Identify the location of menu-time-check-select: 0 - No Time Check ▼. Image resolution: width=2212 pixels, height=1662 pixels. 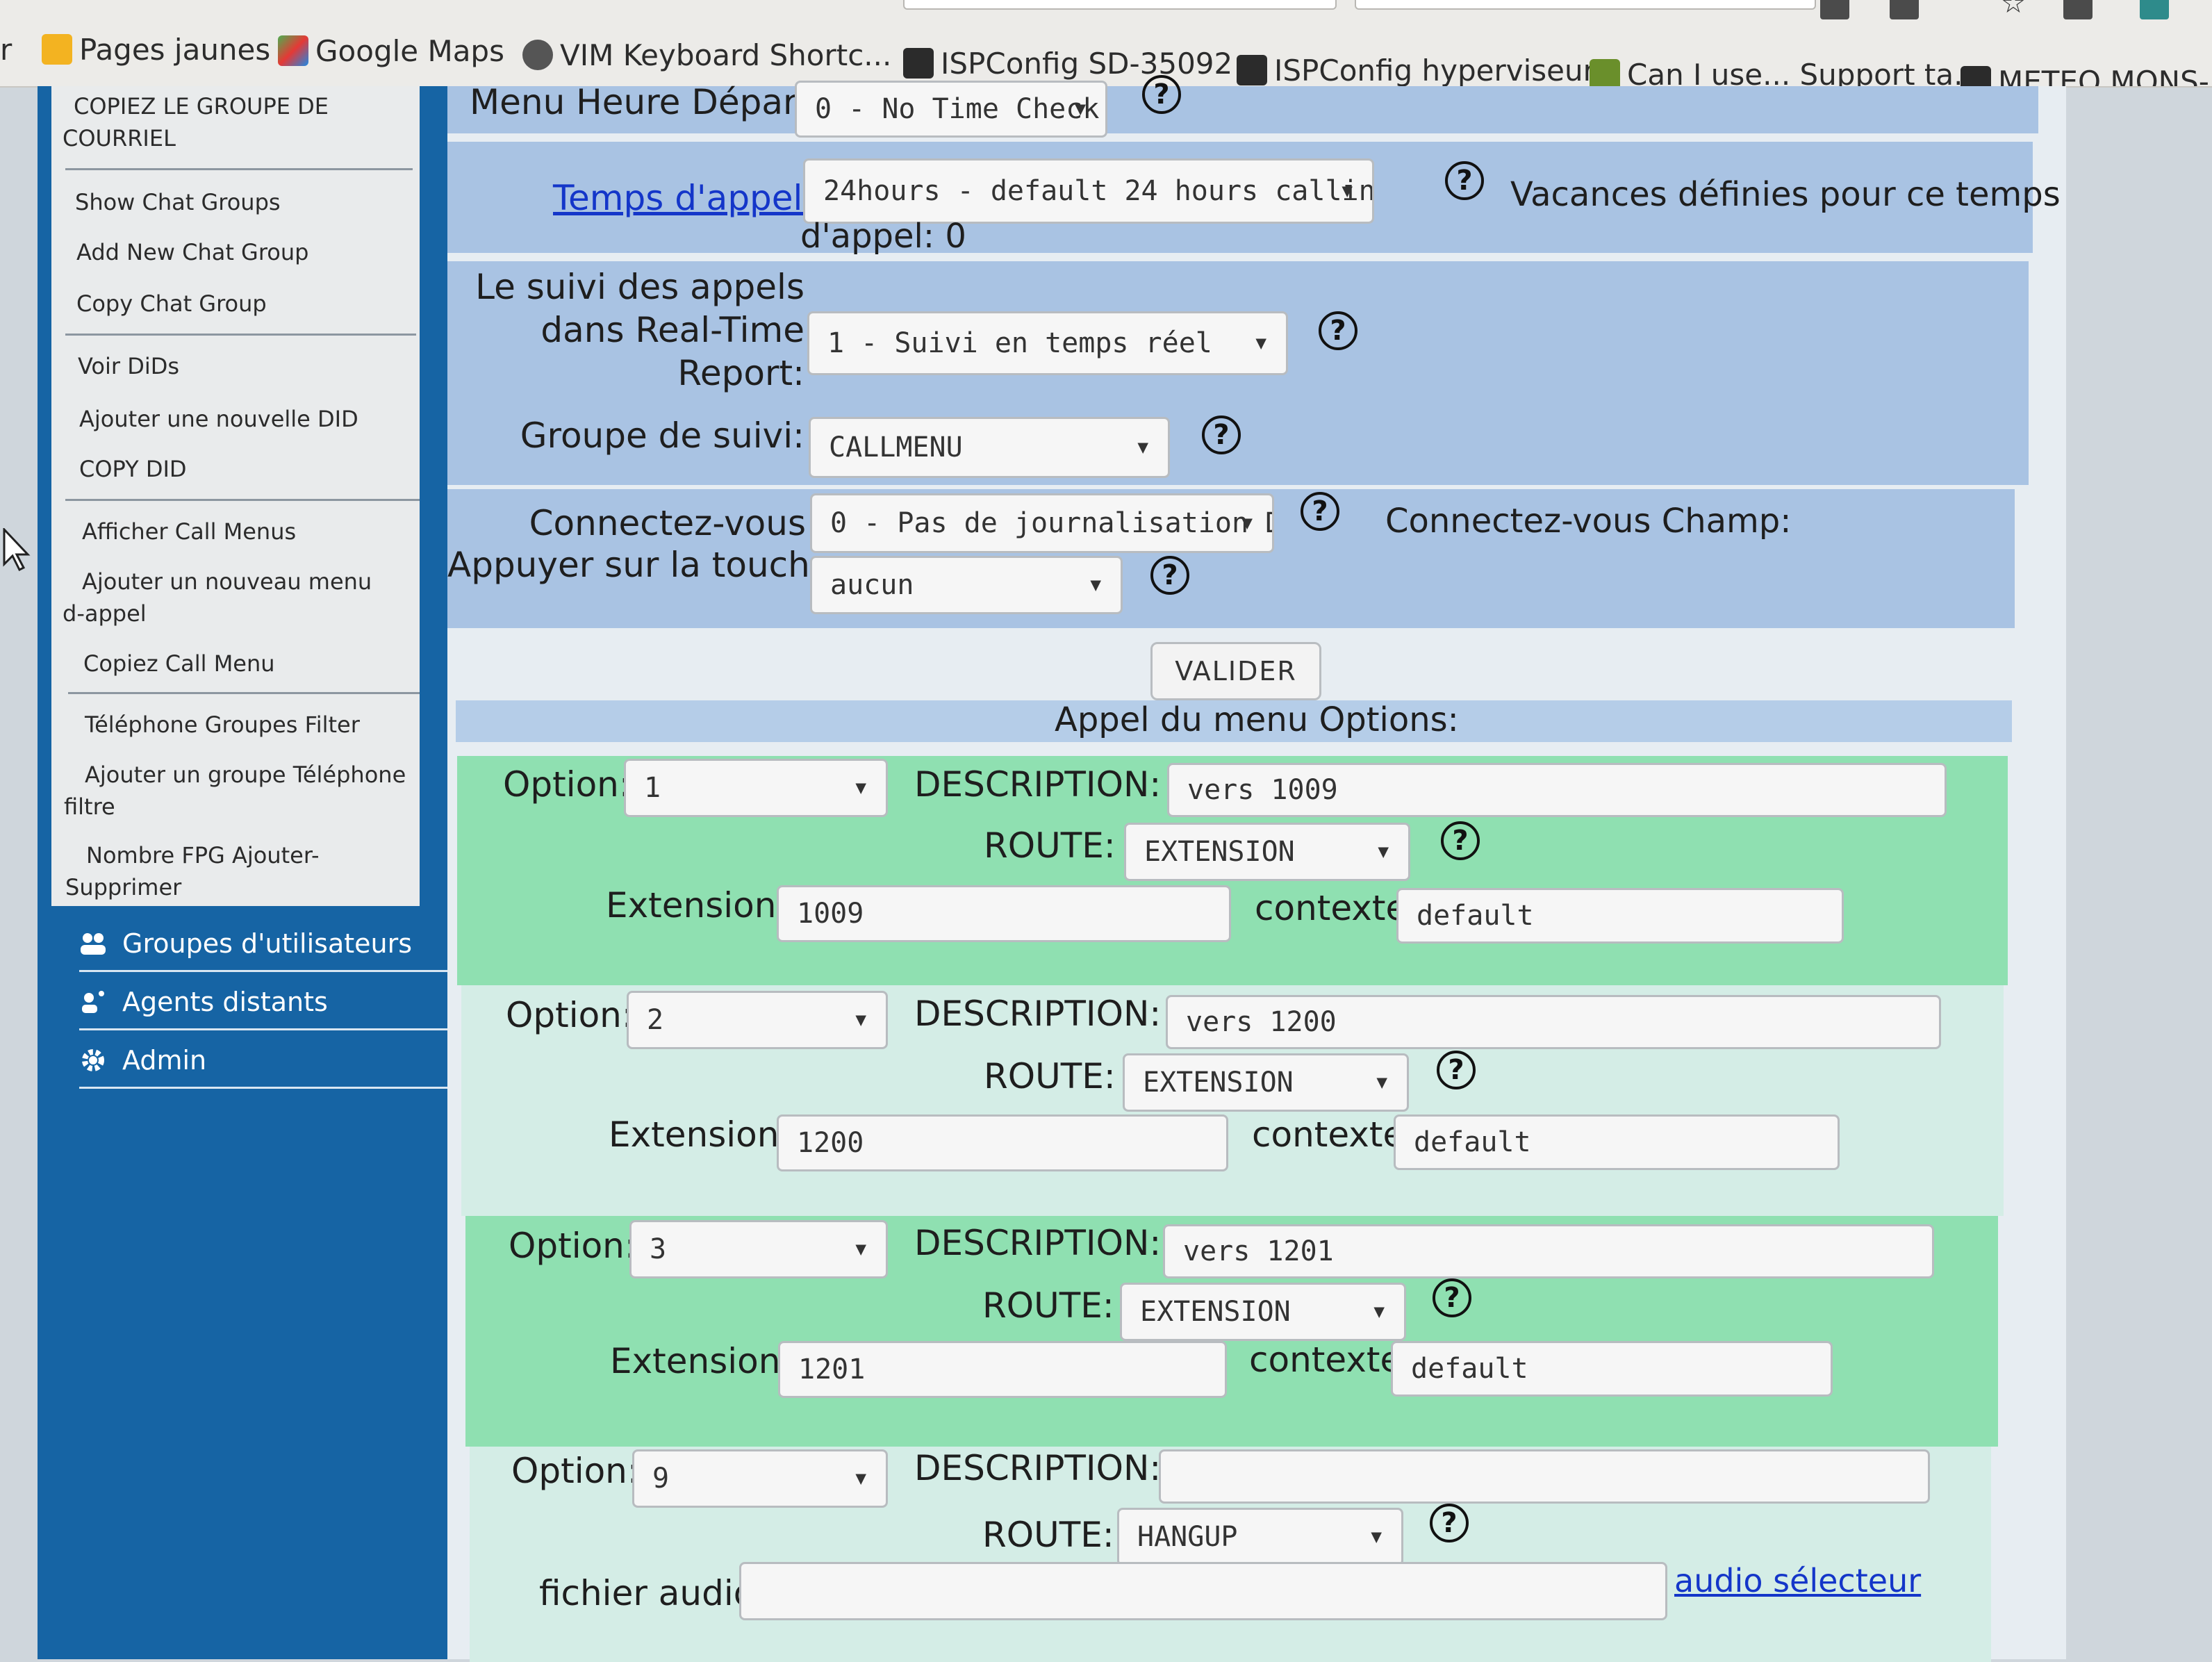
(951, 109).